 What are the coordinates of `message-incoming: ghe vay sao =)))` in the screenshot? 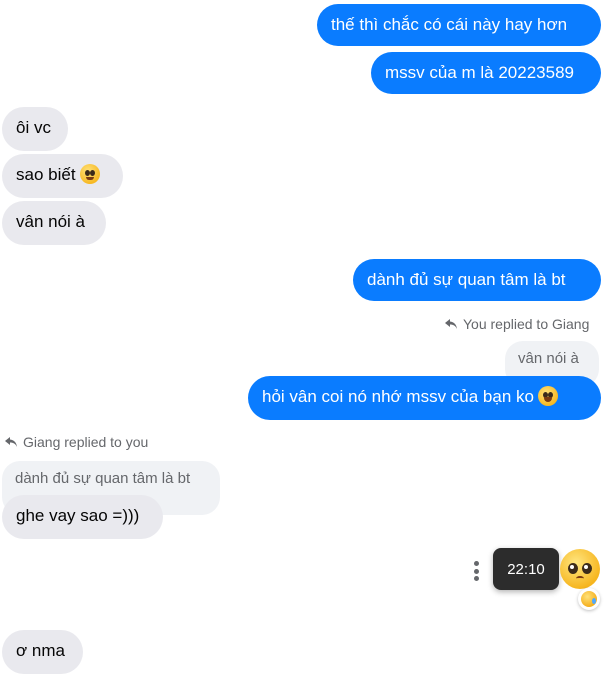 It's located at (82, 517).